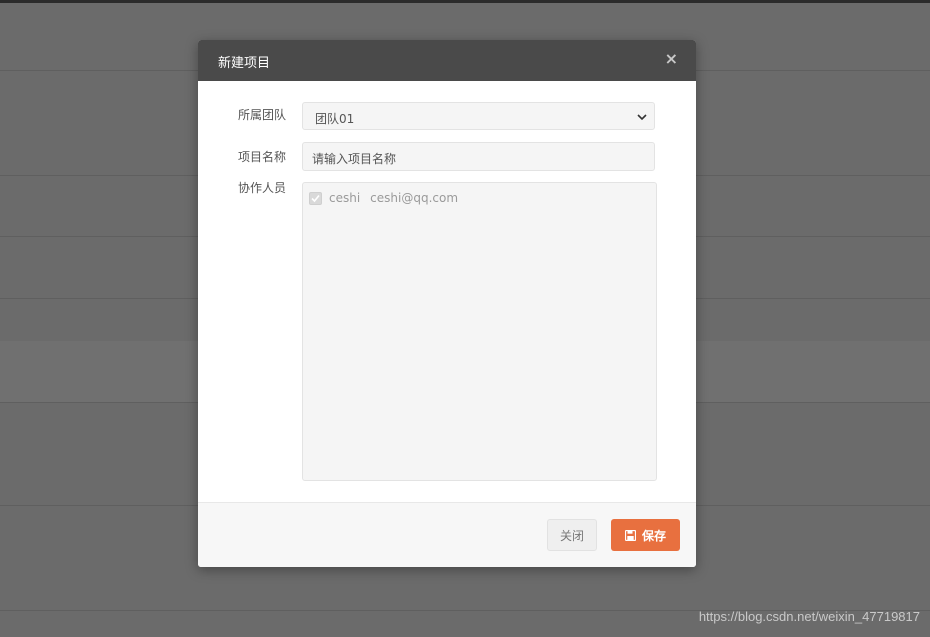  Describe the element at coordinates (642, 117) in the screenshot. I see `chevron-down-icon` at that location.